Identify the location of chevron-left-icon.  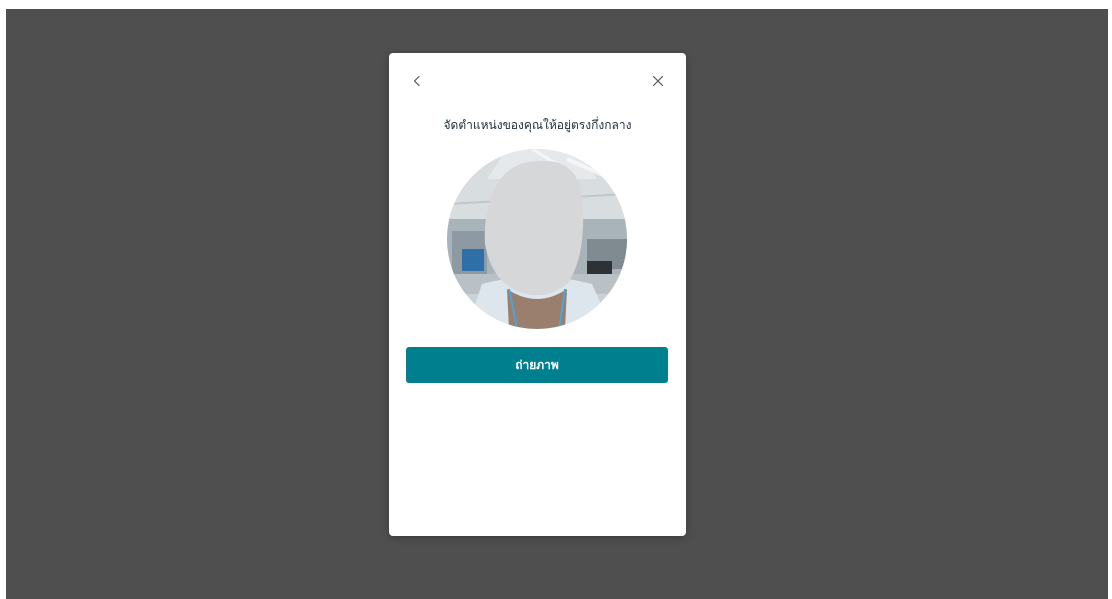
(416, 81).